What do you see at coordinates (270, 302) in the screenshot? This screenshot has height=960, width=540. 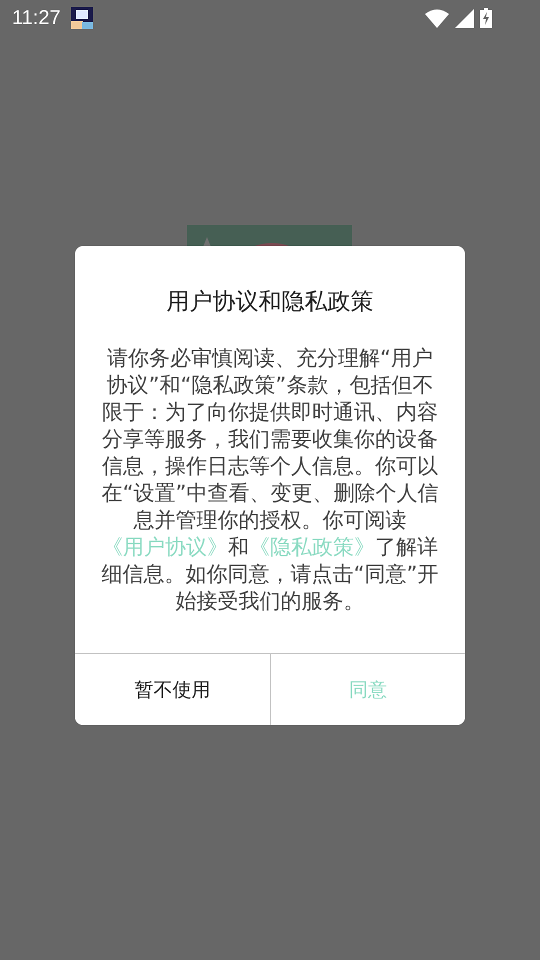 I see `dialog-title: 用户协议和隐私政策` at bounding box center [270, 302].